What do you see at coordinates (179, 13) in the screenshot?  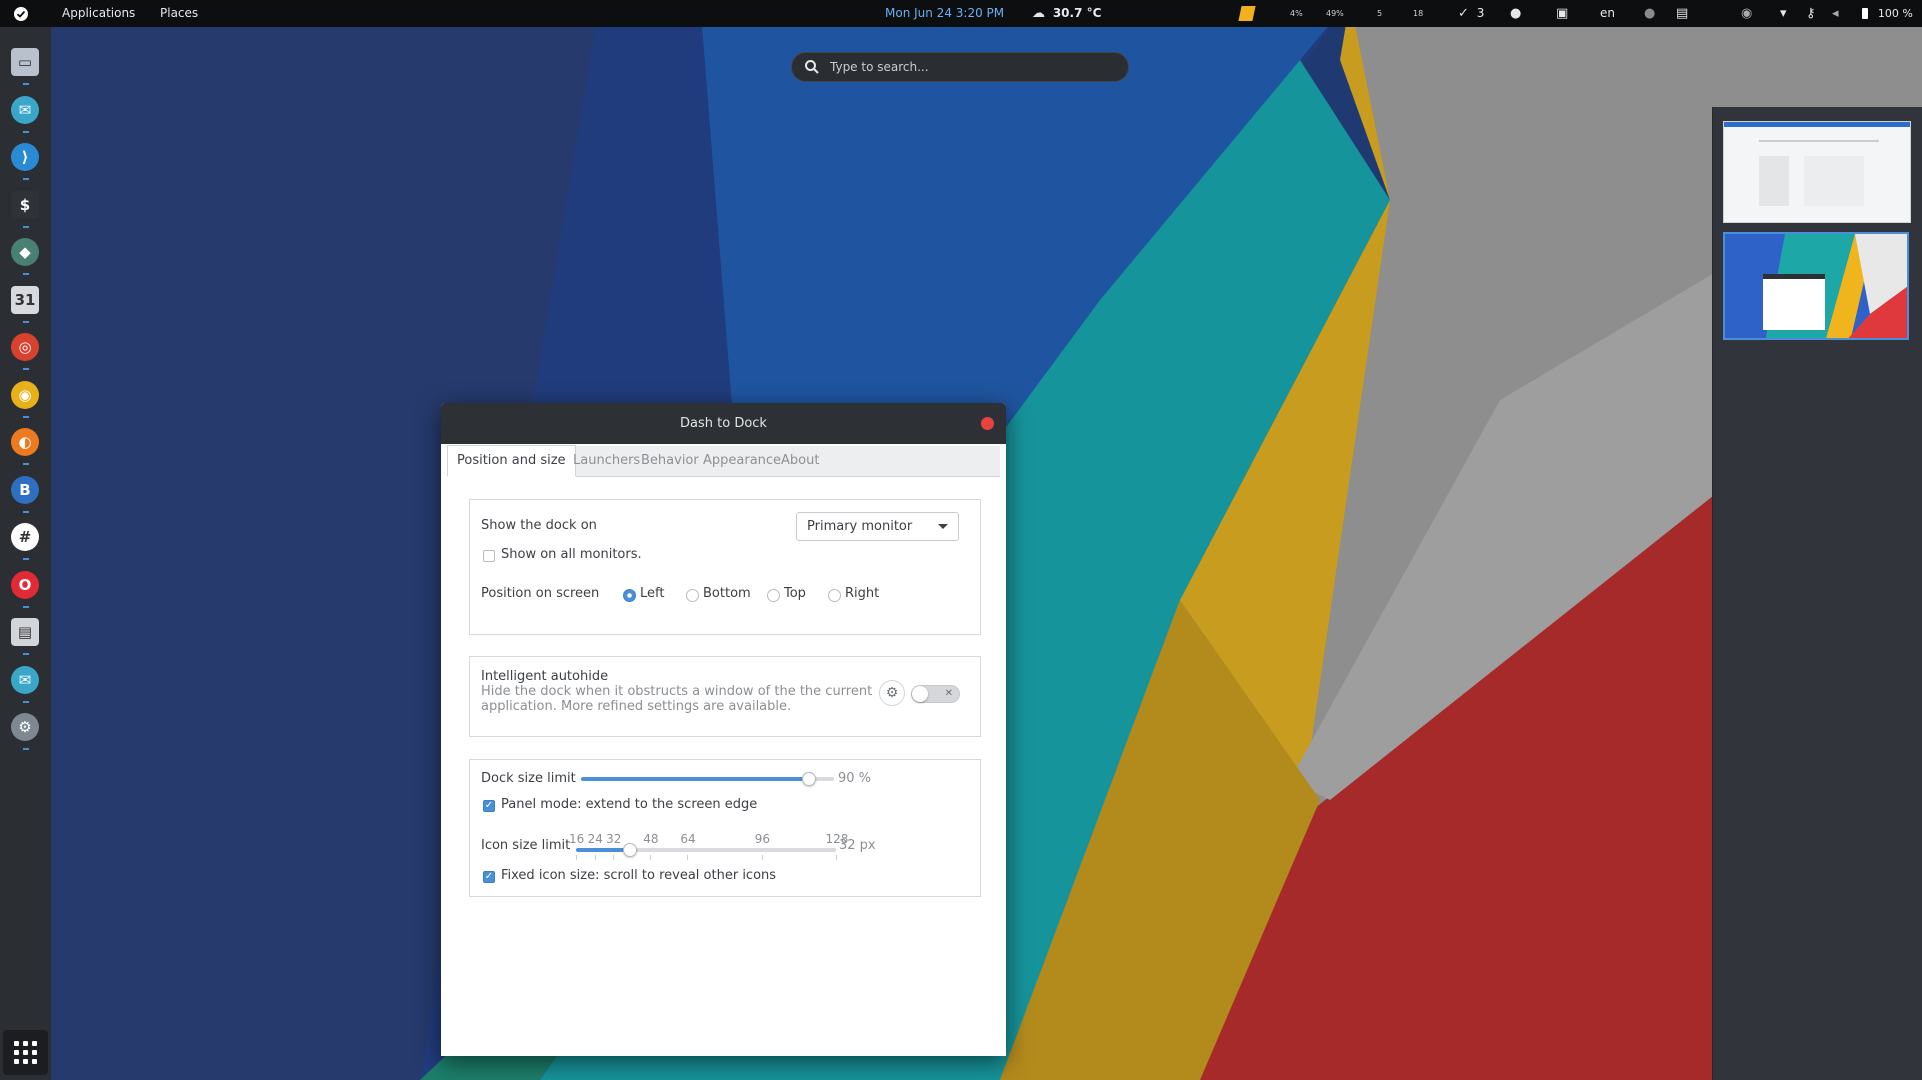 I see `places-menu: Places` at bounding box center [179, 13].